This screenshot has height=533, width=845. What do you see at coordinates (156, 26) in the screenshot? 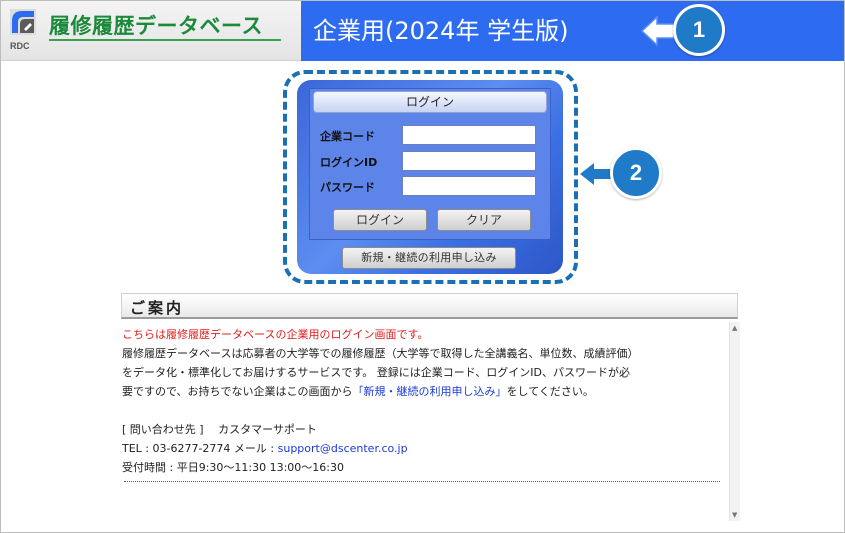
I see `logo-title: 履修履歴データベース` at bounding box center [156, 26].